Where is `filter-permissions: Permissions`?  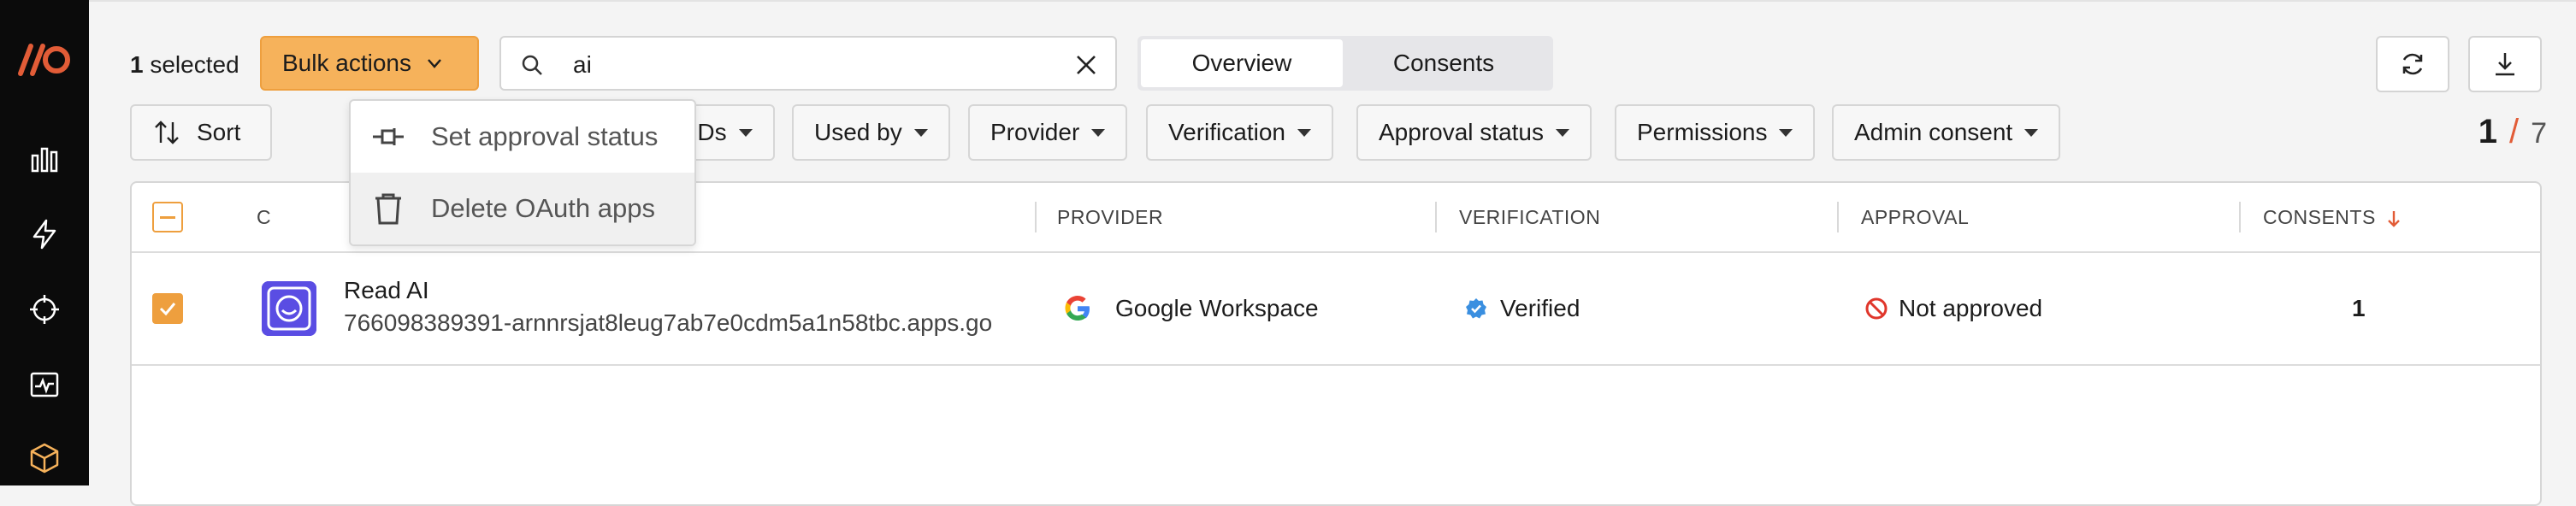 filter-permissions: Permissions is located at coordinates (1715, 132).